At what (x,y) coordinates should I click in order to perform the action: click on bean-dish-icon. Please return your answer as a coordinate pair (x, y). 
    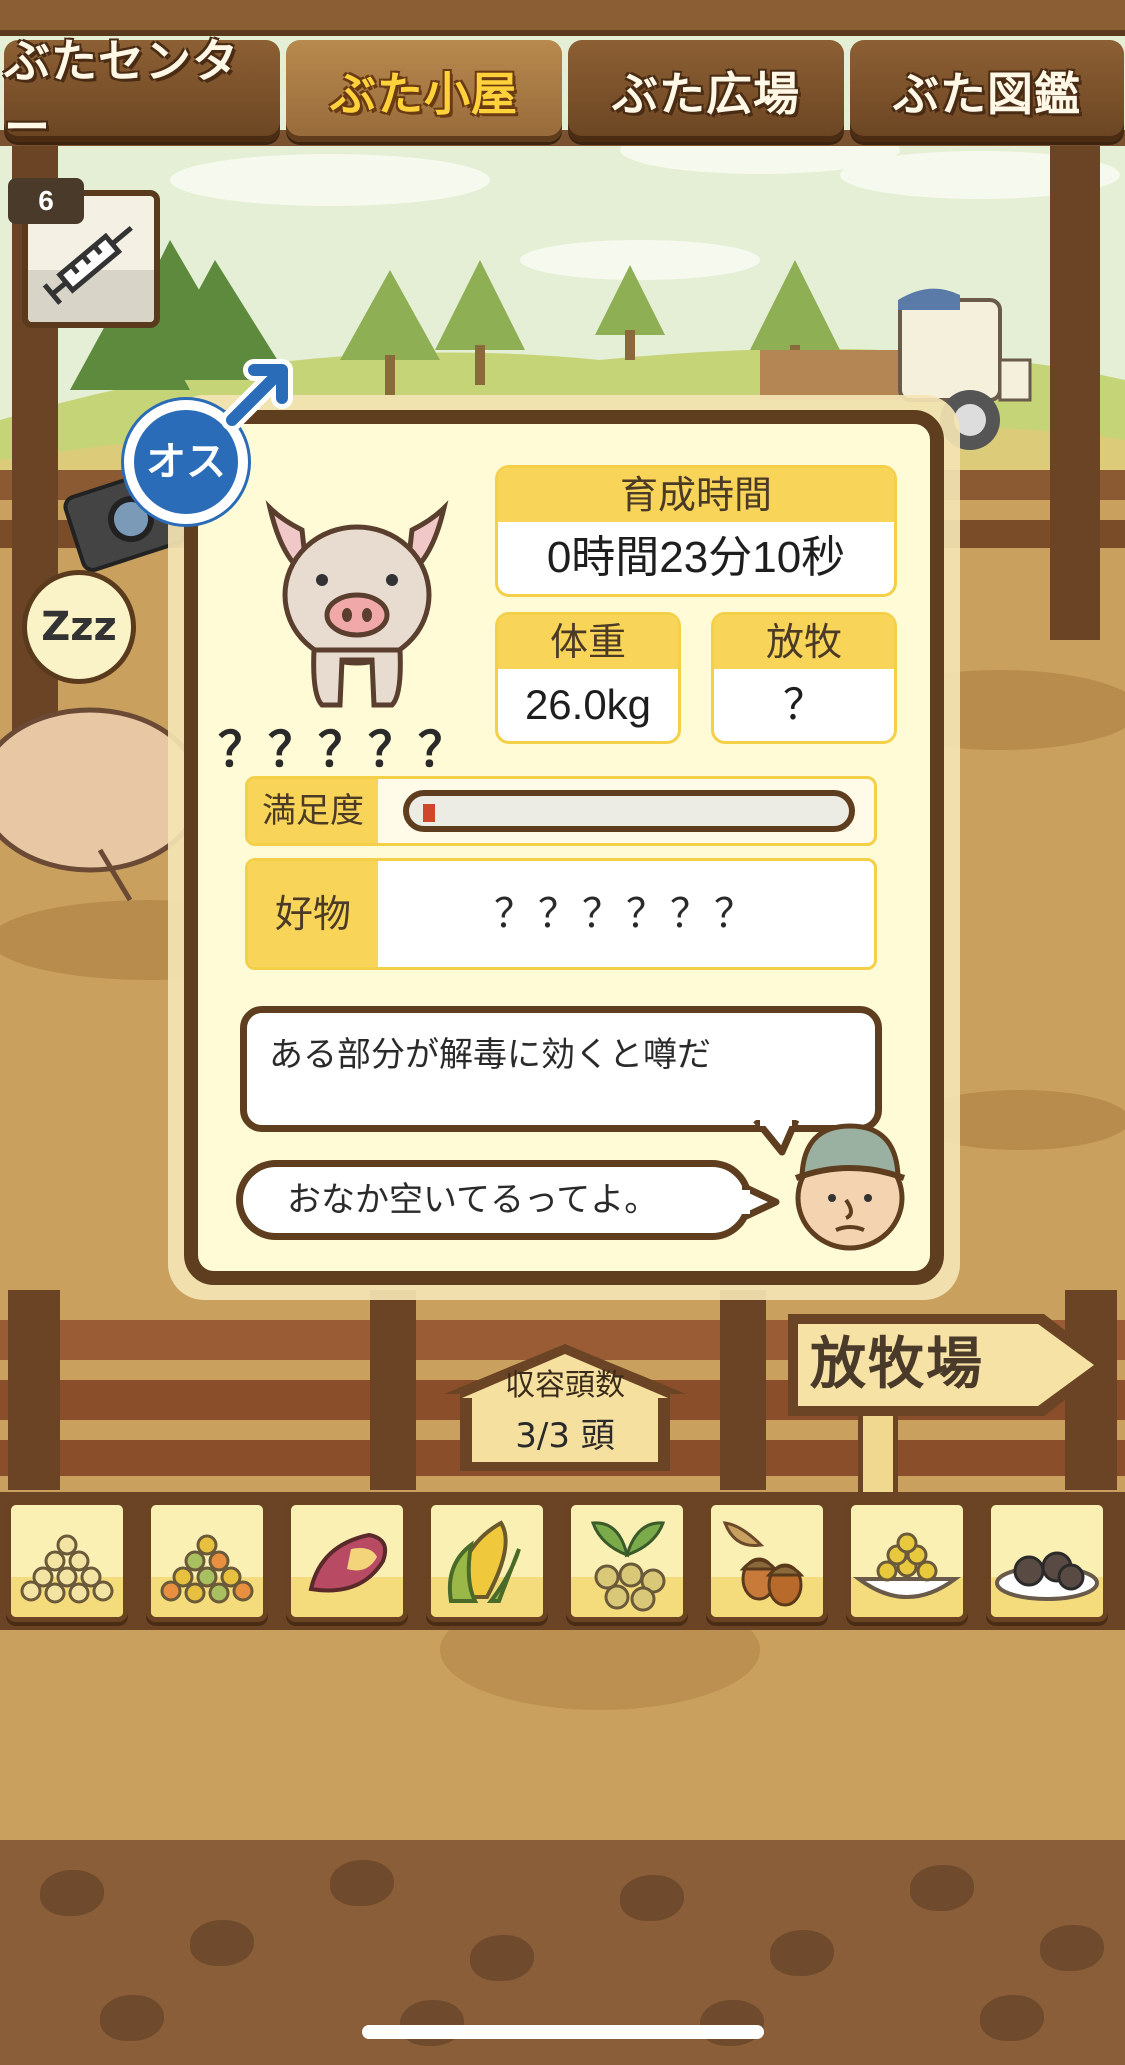
    Looking at the image, I should click on (907, 1565).